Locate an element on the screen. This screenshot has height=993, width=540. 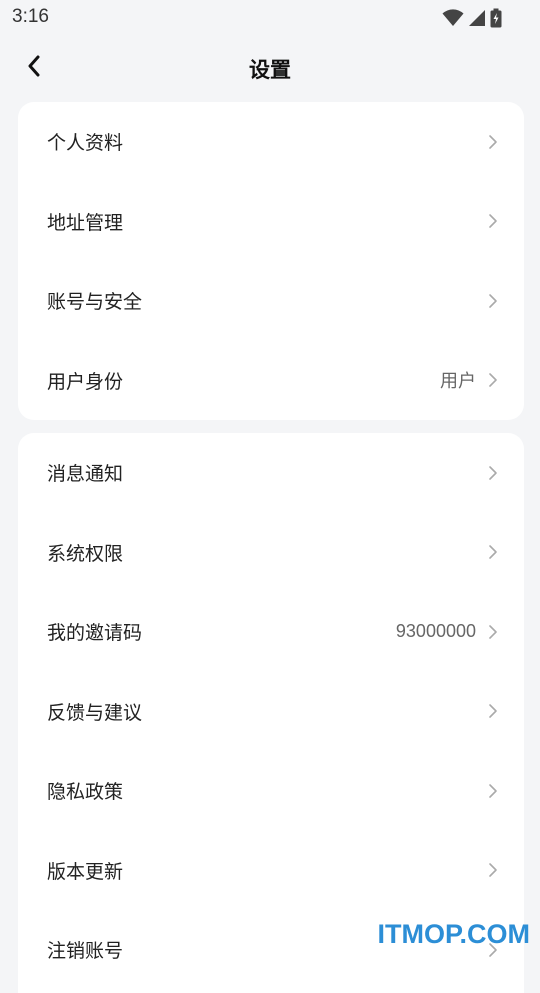
page-title: 设置 is located at coordinates (270, 69).